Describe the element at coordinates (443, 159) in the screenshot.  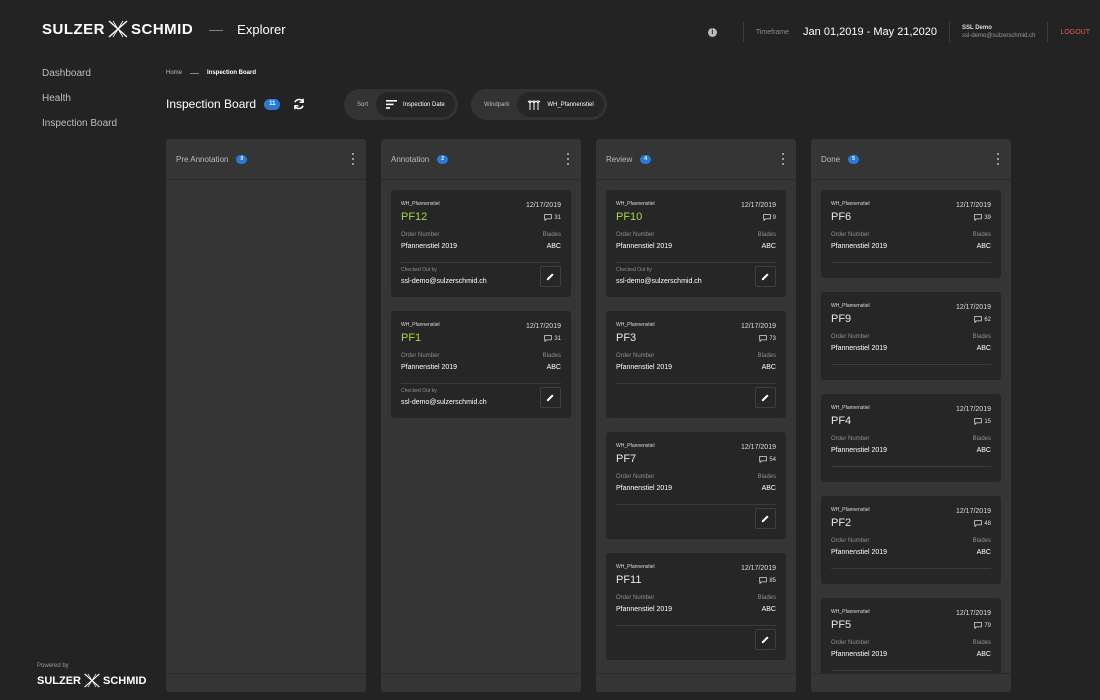
I see `column-count-badge: 2` at that location.